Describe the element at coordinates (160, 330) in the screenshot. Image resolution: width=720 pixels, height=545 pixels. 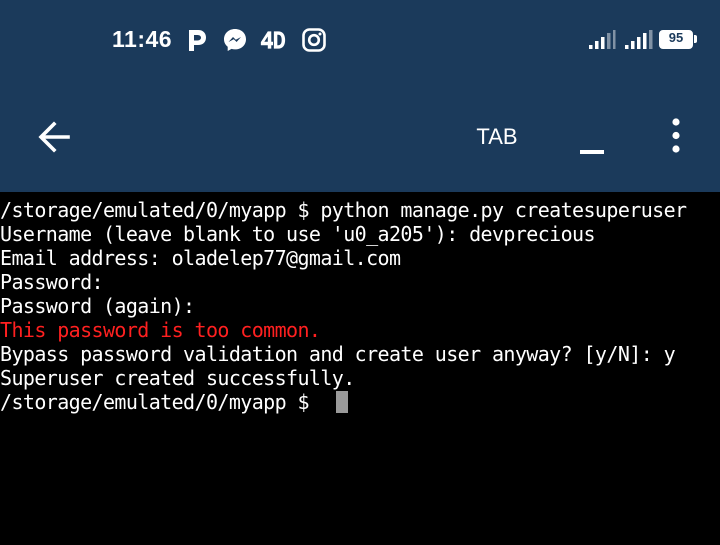
I see `error-message: This password is too common.` at that location.